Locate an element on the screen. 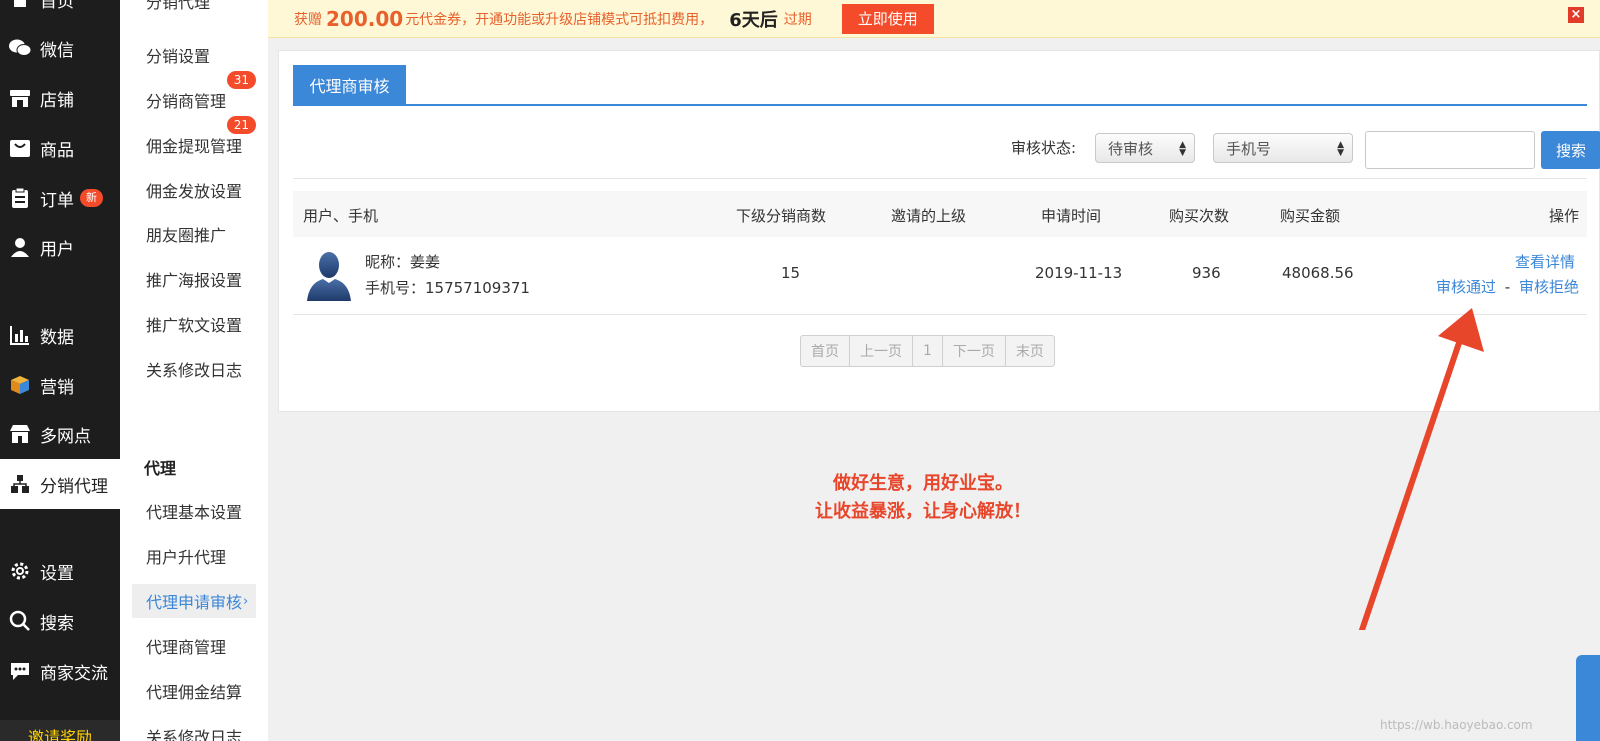  review-status-select: 待审核 ▲ ▼ is located at coordinates (1145, 148).